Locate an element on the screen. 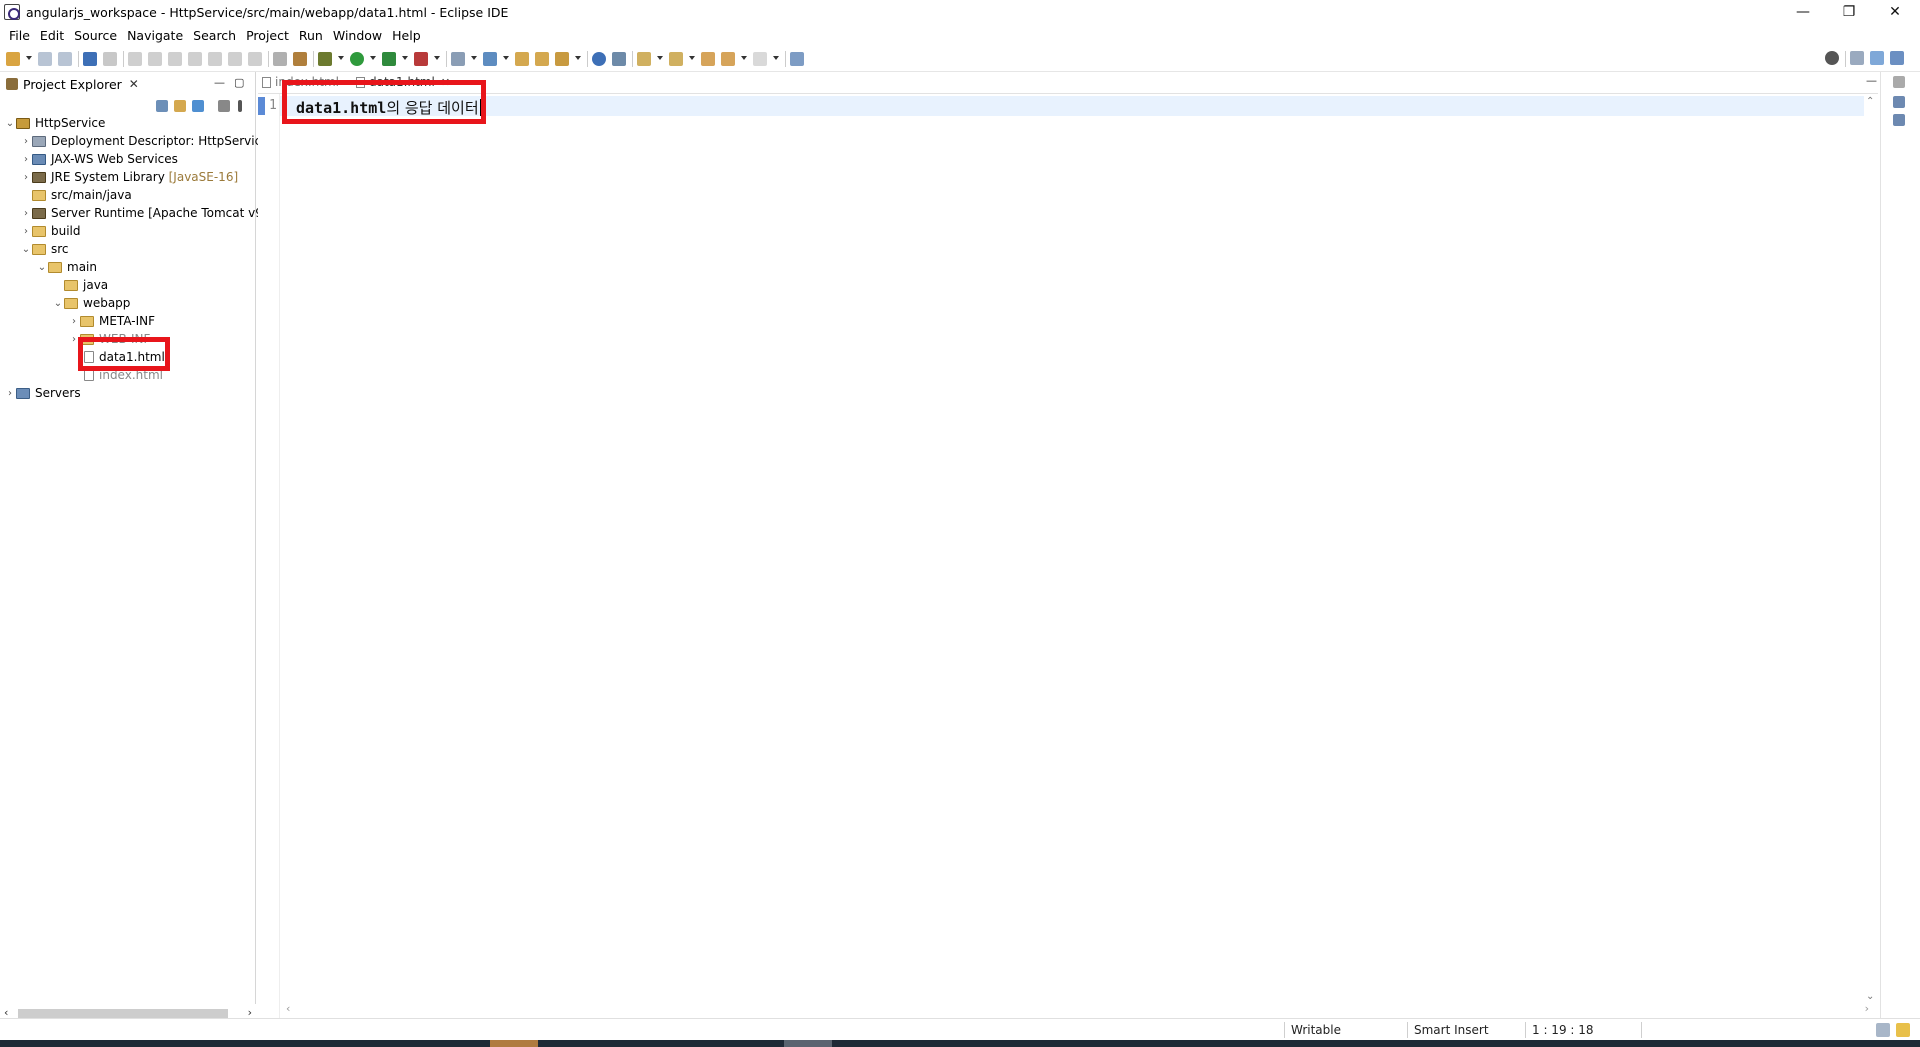 This screenshot has height=1047, width=1920. build-icon is located at coordinates (300, 58).